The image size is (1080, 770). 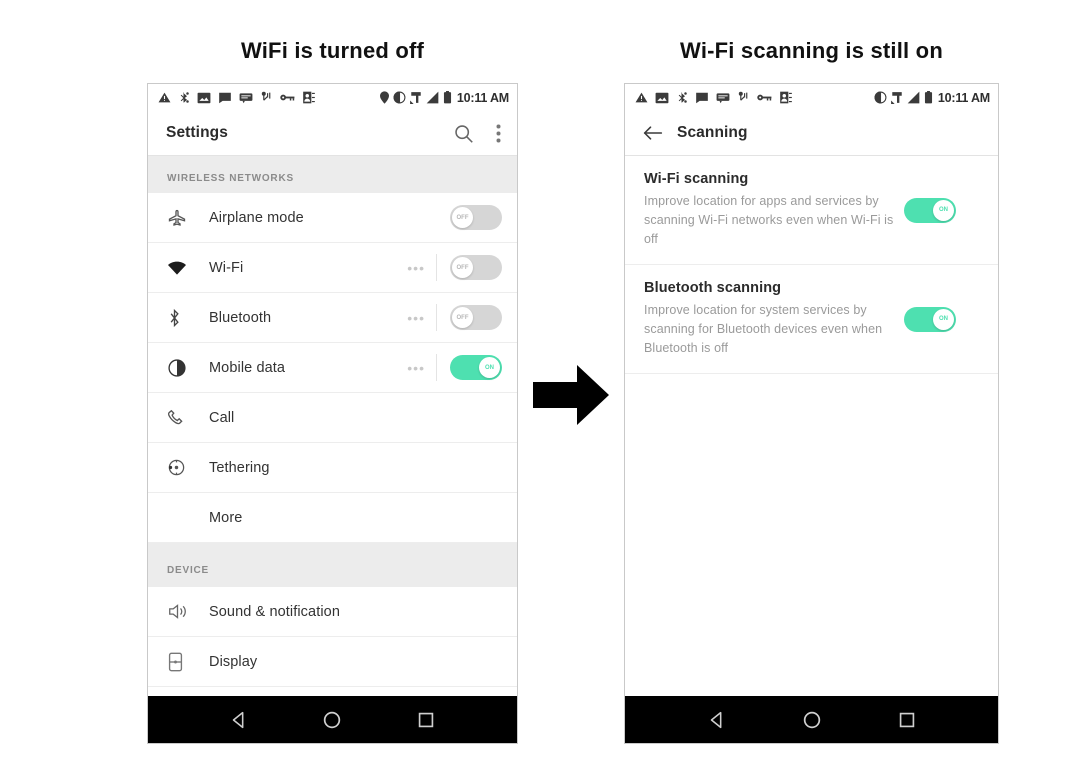 What do you see at coordinates (653, 133) in the screenshot?
I see `back-arrow-icon` at bounding box center [653, 133].